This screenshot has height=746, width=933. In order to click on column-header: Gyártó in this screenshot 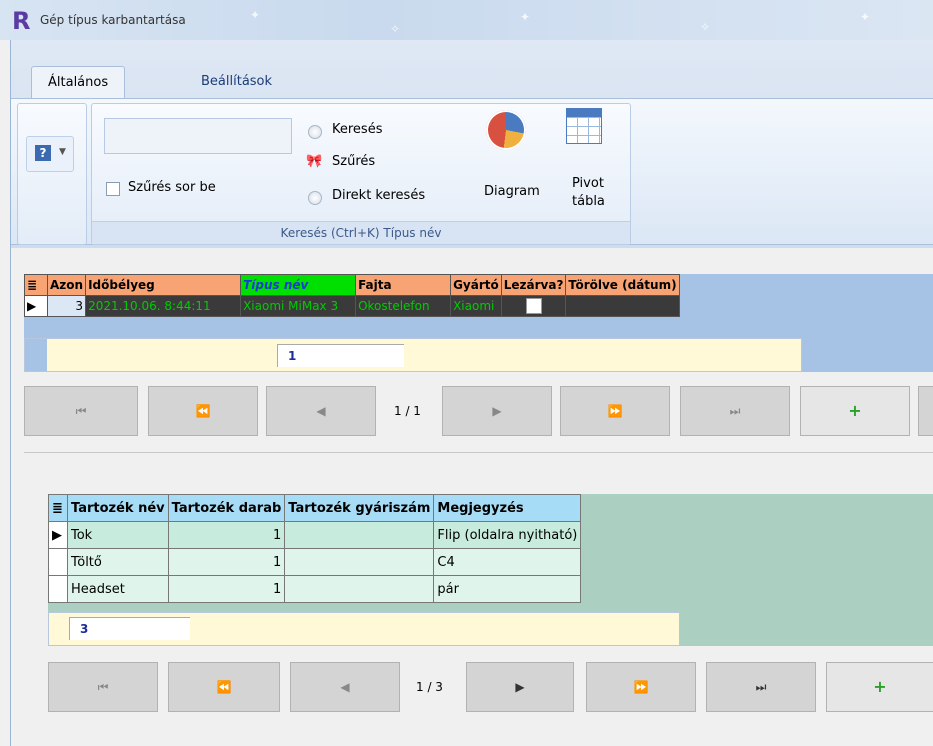, I will do `click(476, 285)`.